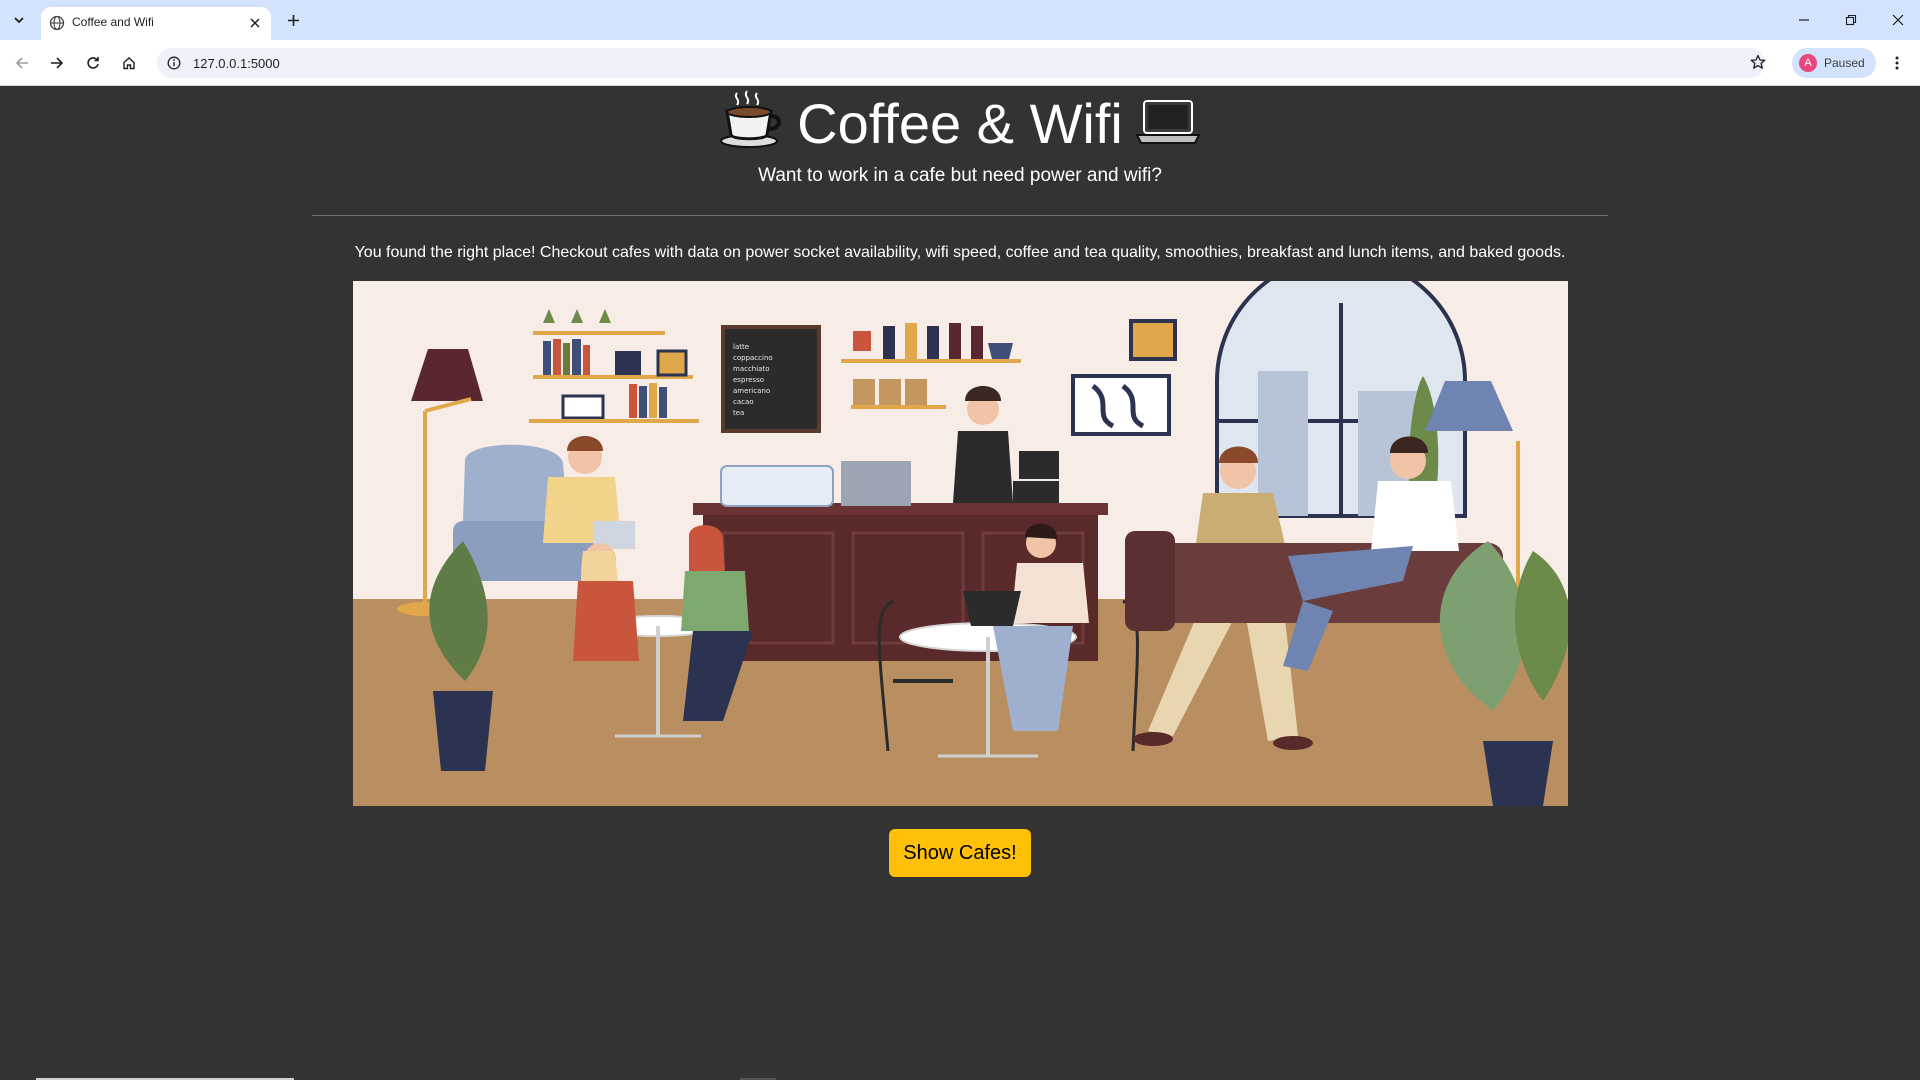 The height and width of the screenshot is (1080, 1920). I want to click on browser-tab-strip: Coffee and Wifi, so click(960, 20).